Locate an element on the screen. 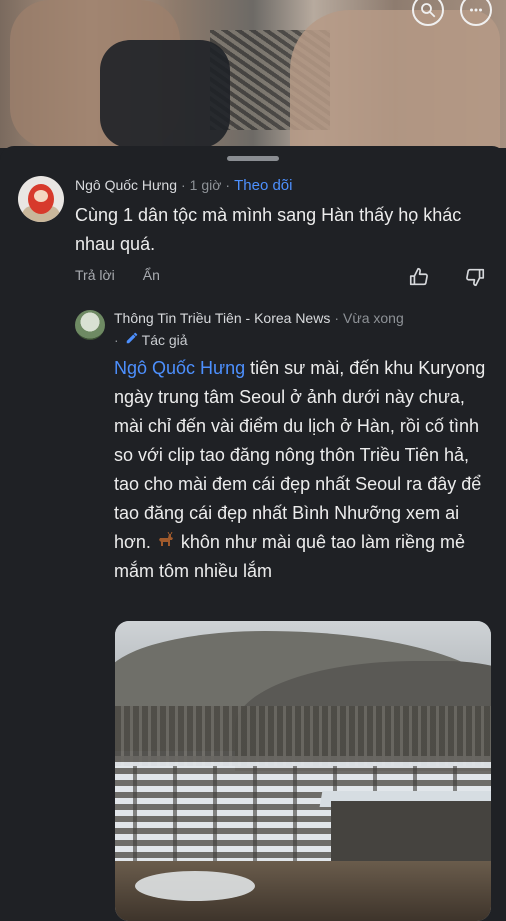 This screenshot has height=921, width=506. thumbs-up-icon is located at coordinates (419, 279).